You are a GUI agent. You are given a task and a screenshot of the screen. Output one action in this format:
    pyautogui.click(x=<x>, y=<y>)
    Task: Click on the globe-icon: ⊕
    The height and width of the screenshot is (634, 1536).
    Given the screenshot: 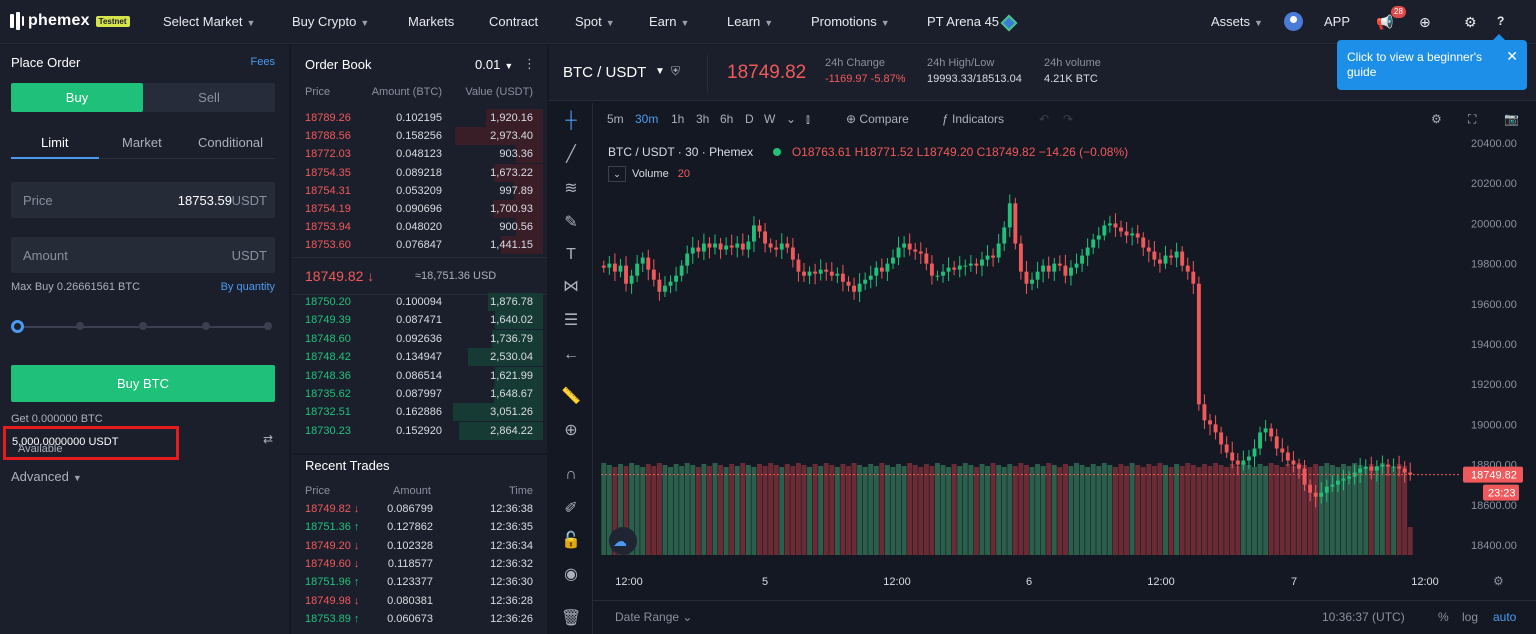 What is the action you would take?
    pyautogui.click(x=1425, y=22)
    